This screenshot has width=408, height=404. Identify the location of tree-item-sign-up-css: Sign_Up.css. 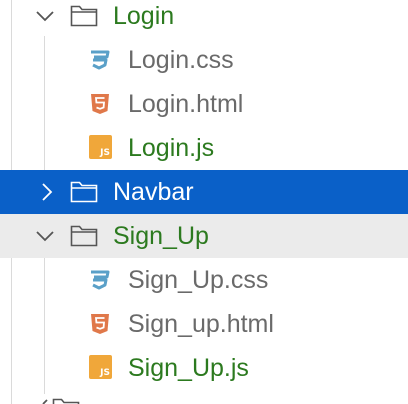
(204, 280).